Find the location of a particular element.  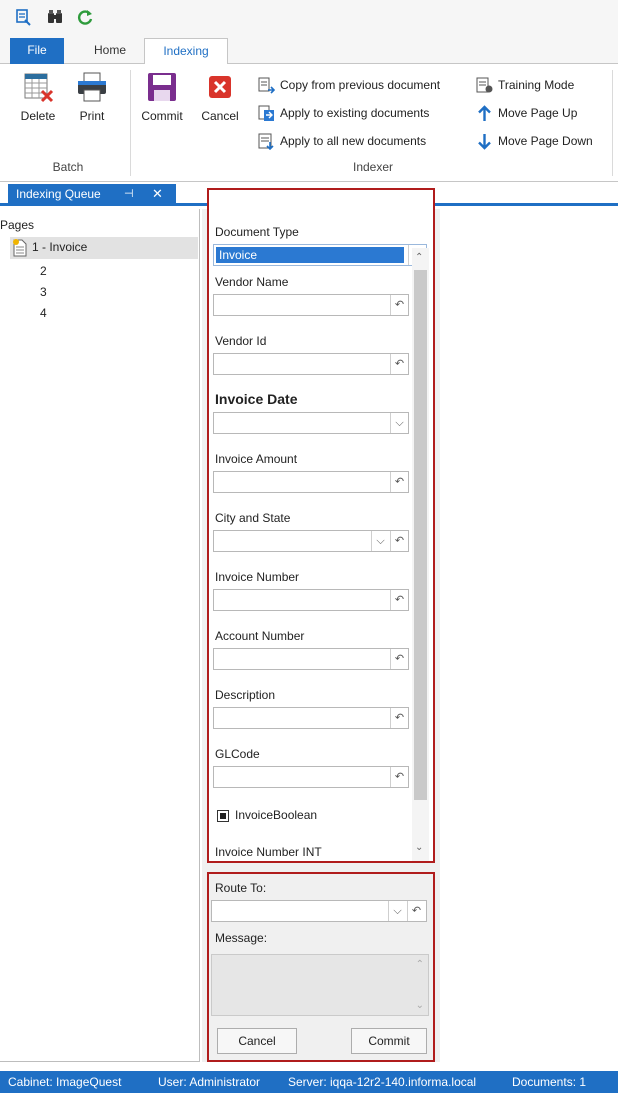

message-textarea: ⌃ ⌄ is located at coordinates (320, 985).